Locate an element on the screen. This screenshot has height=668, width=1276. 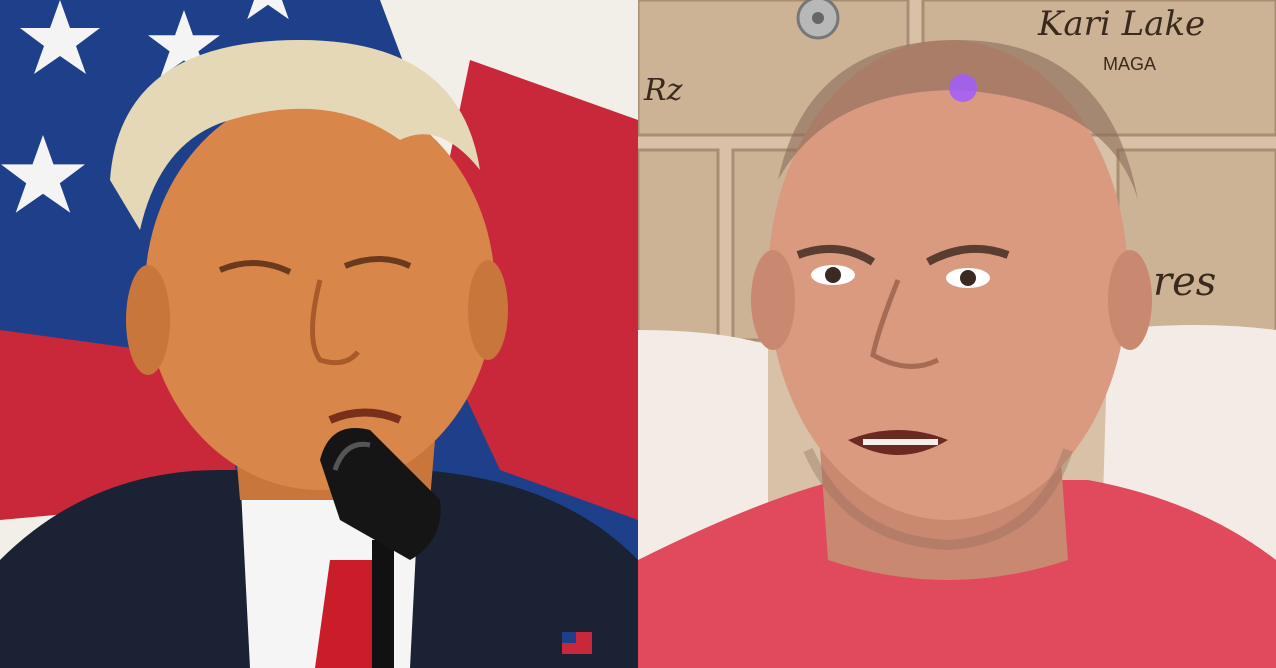
mic-stand is located at coordinates (383, 604).